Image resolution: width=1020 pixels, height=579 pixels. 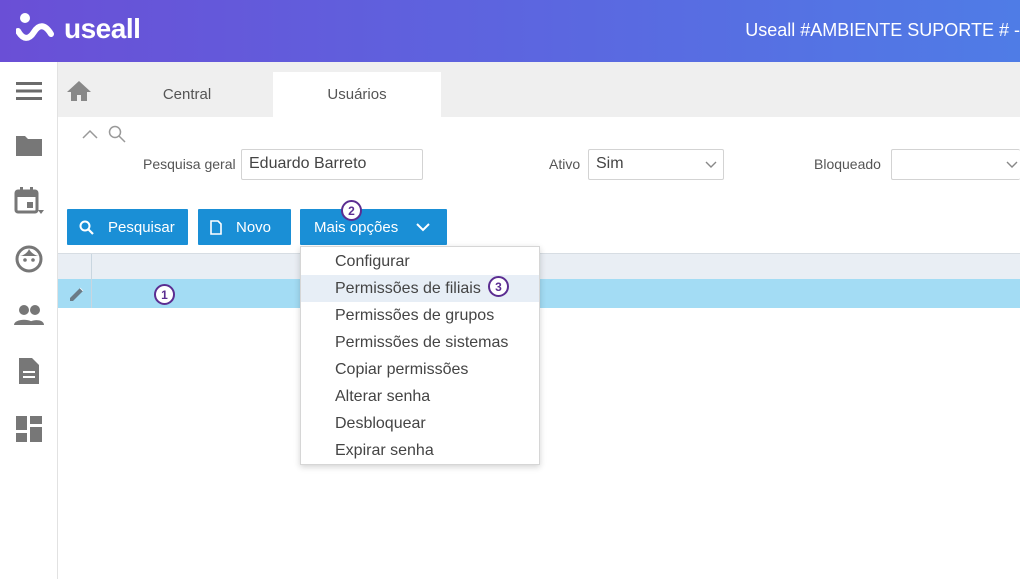 What do you see at coordinates (29, 201) in the screenshot?
I see `calendar-icon` at bounding box center [29, 201].